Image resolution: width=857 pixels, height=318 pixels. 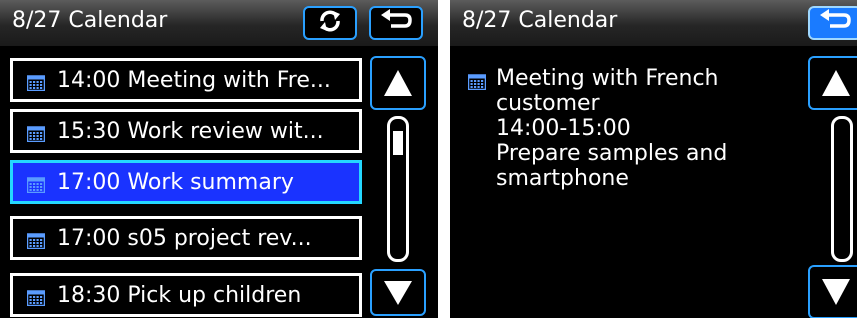 I want to click on refresh-icon, so click(x=330, y=23).